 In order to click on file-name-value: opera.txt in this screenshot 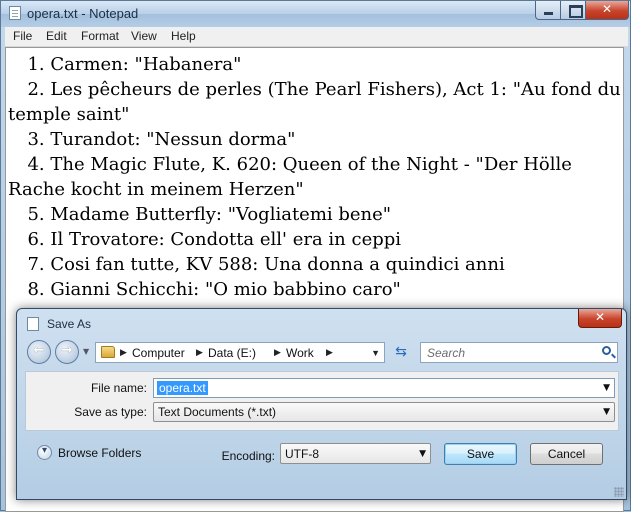, I will do `click(182, 388)`.